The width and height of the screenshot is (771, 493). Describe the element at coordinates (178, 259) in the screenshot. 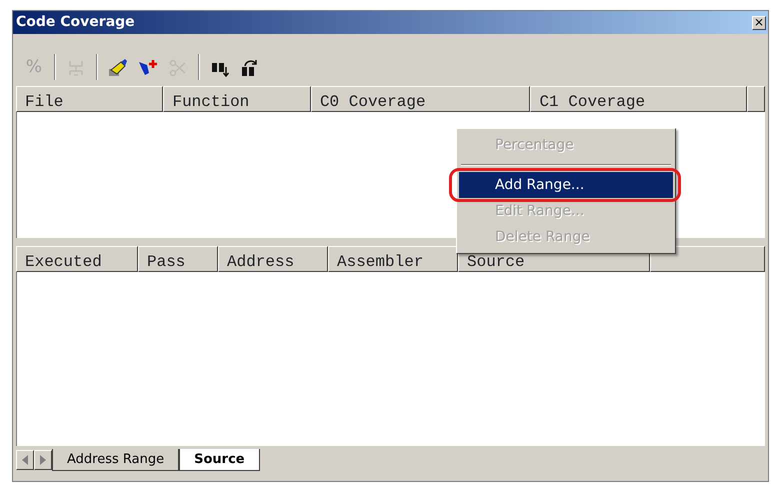

I see `column-header: Pass` at that location.